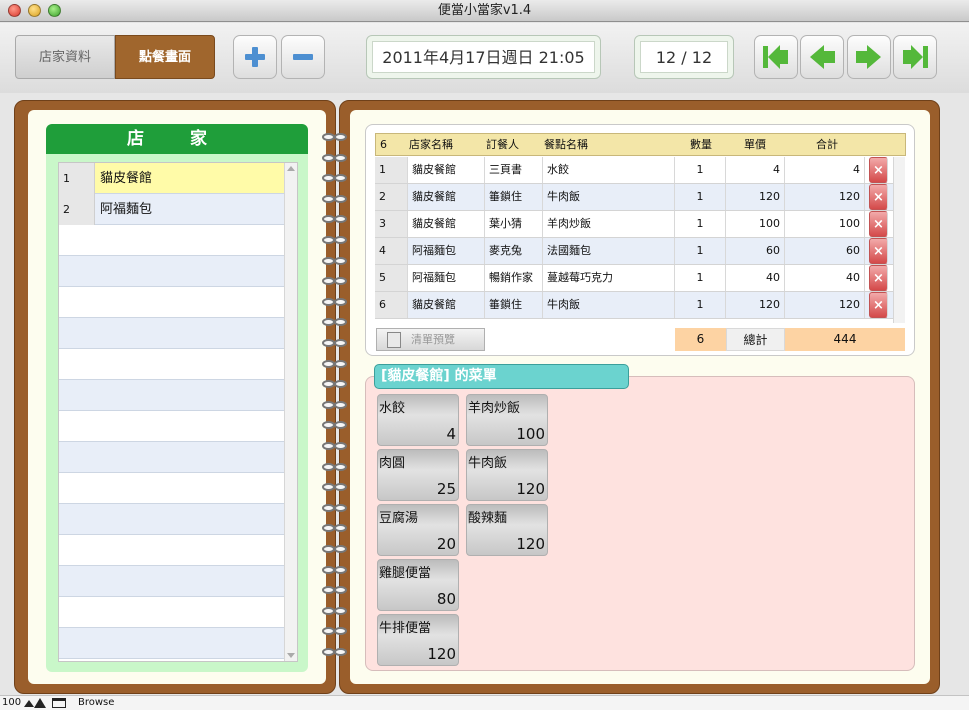  Describe the element at coordinates (899, 240) in the screenshot. I see `order-table-scrollbar` at that location.